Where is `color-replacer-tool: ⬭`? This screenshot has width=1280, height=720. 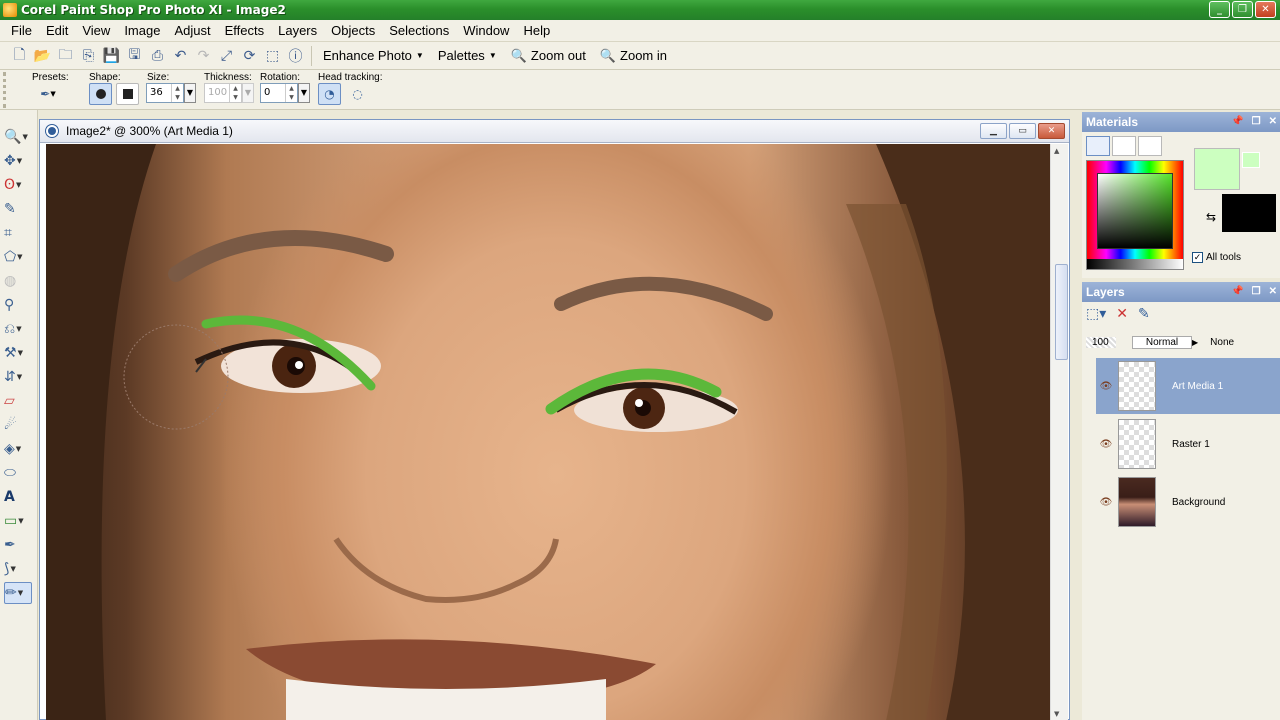 color-replacer-tool: ⬭ is located at coordinates (18, 473).